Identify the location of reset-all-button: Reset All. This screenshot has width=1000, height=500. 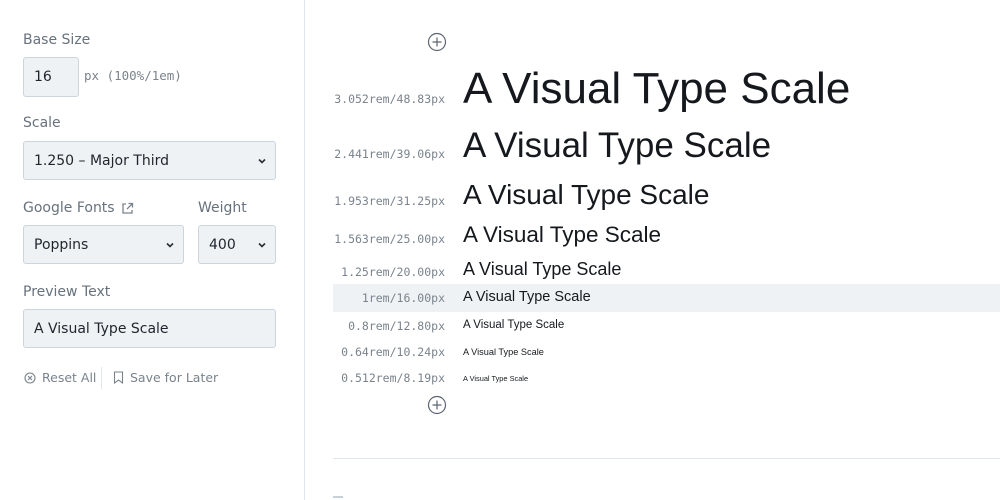
(60, 377).